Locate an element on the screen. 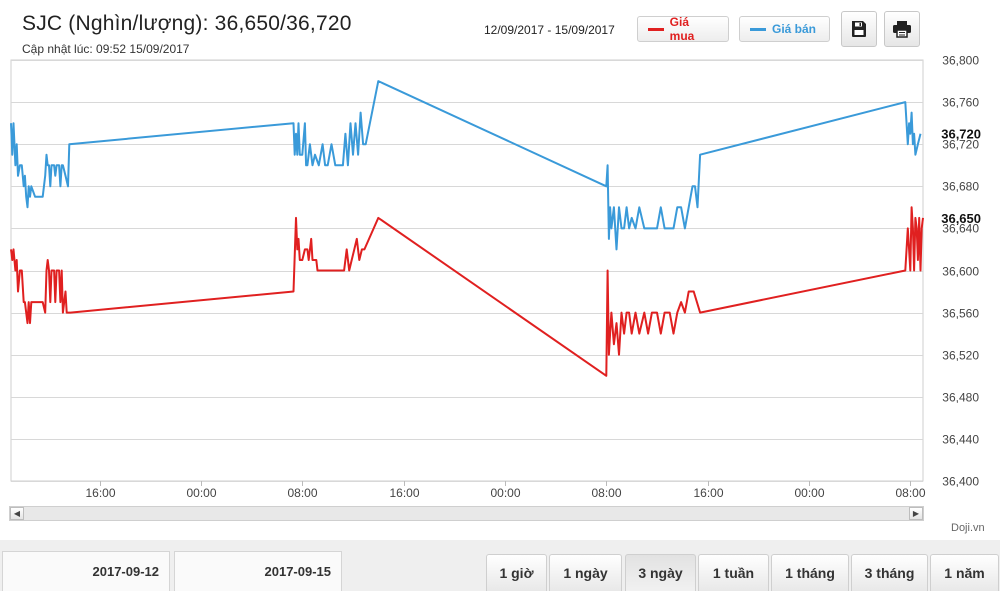 The image size is (1000, 591). scroll-left-icon: ◀ is located at coordinates (17, 513).